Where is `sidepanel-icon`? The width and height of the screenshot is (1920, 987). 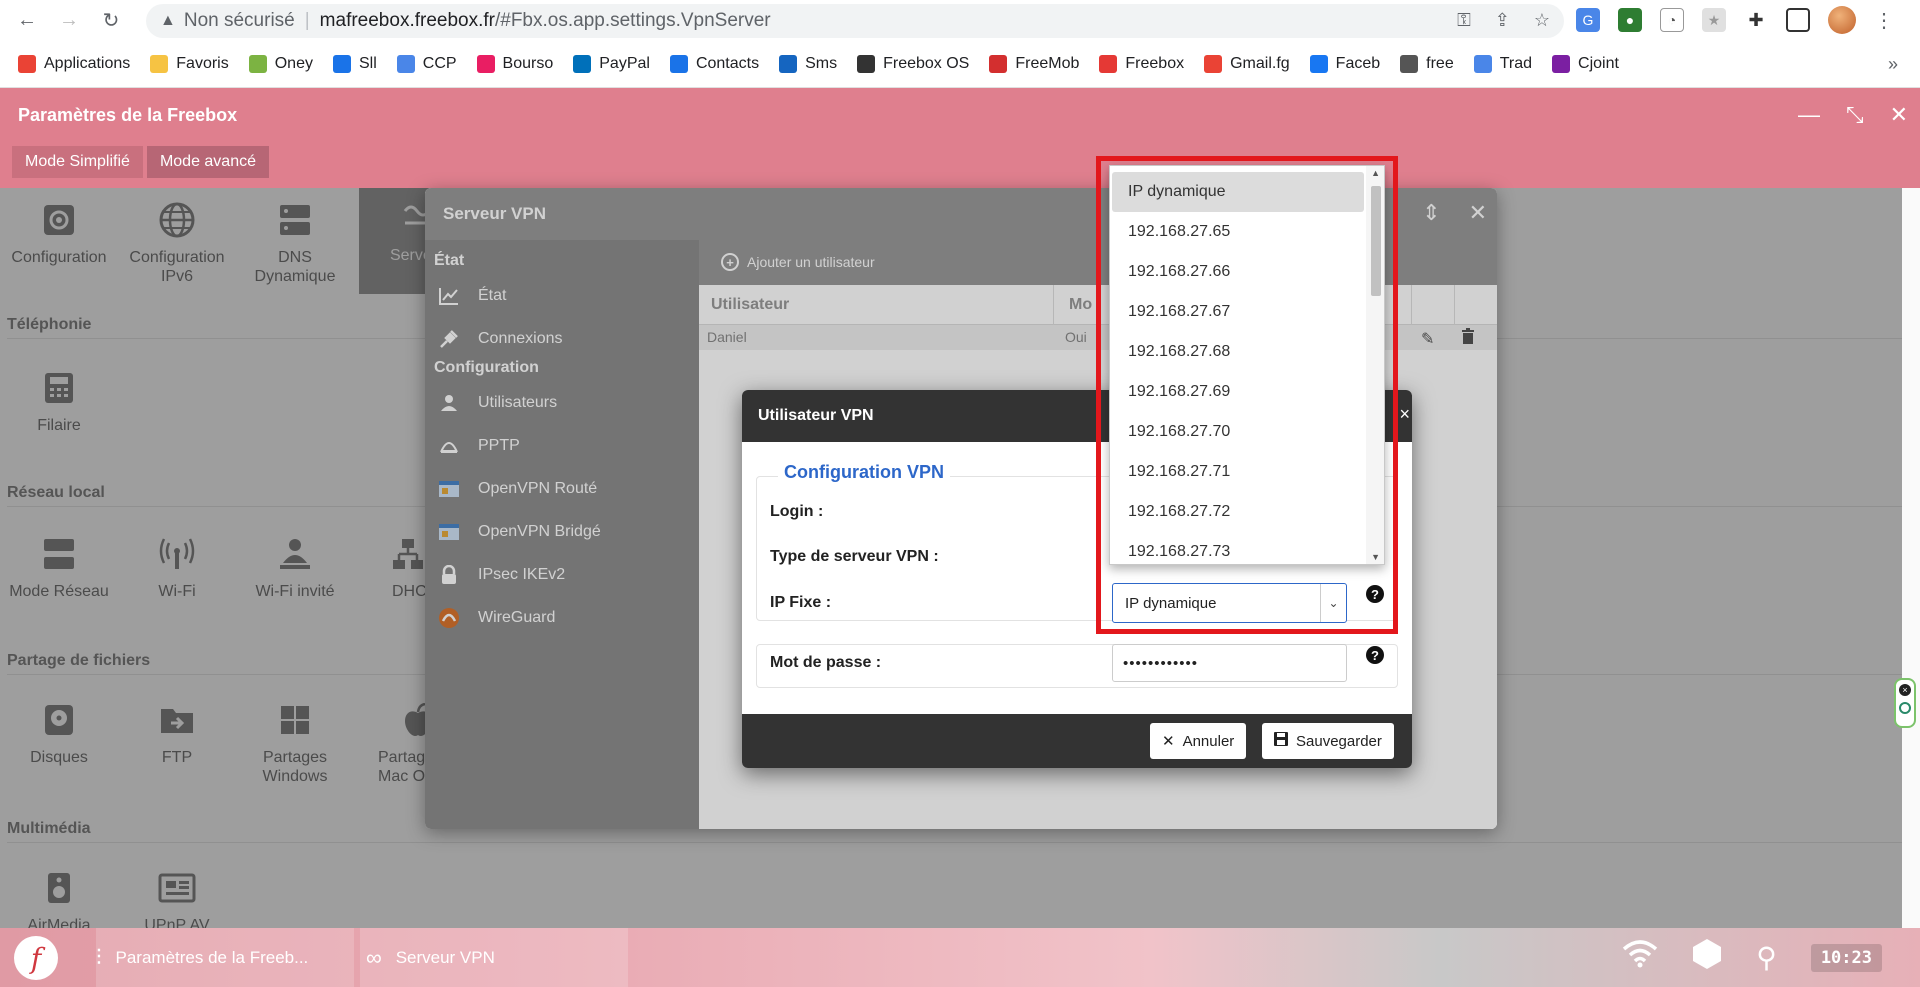
sidepanel-icon is located at coordinates (1798, 20).